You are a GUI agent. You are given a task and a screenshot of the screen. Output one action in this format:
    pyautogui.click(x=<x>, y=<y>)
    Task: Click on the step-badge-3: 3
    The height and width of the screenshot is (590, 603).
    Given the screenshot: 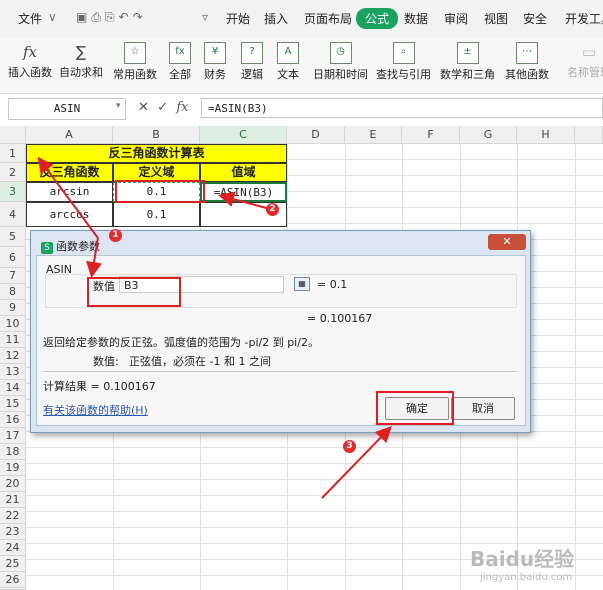 What is the action you would take?
    pyautogui.click(x=349, y=446)
    